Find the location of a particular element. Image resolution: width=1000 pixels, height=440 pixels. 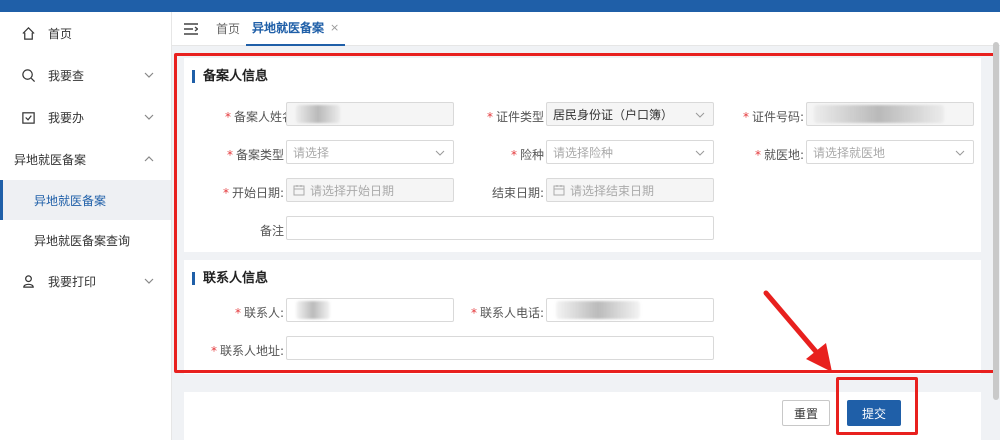

sidebar-item-home: 首页 is located at coordinates (85, 33).